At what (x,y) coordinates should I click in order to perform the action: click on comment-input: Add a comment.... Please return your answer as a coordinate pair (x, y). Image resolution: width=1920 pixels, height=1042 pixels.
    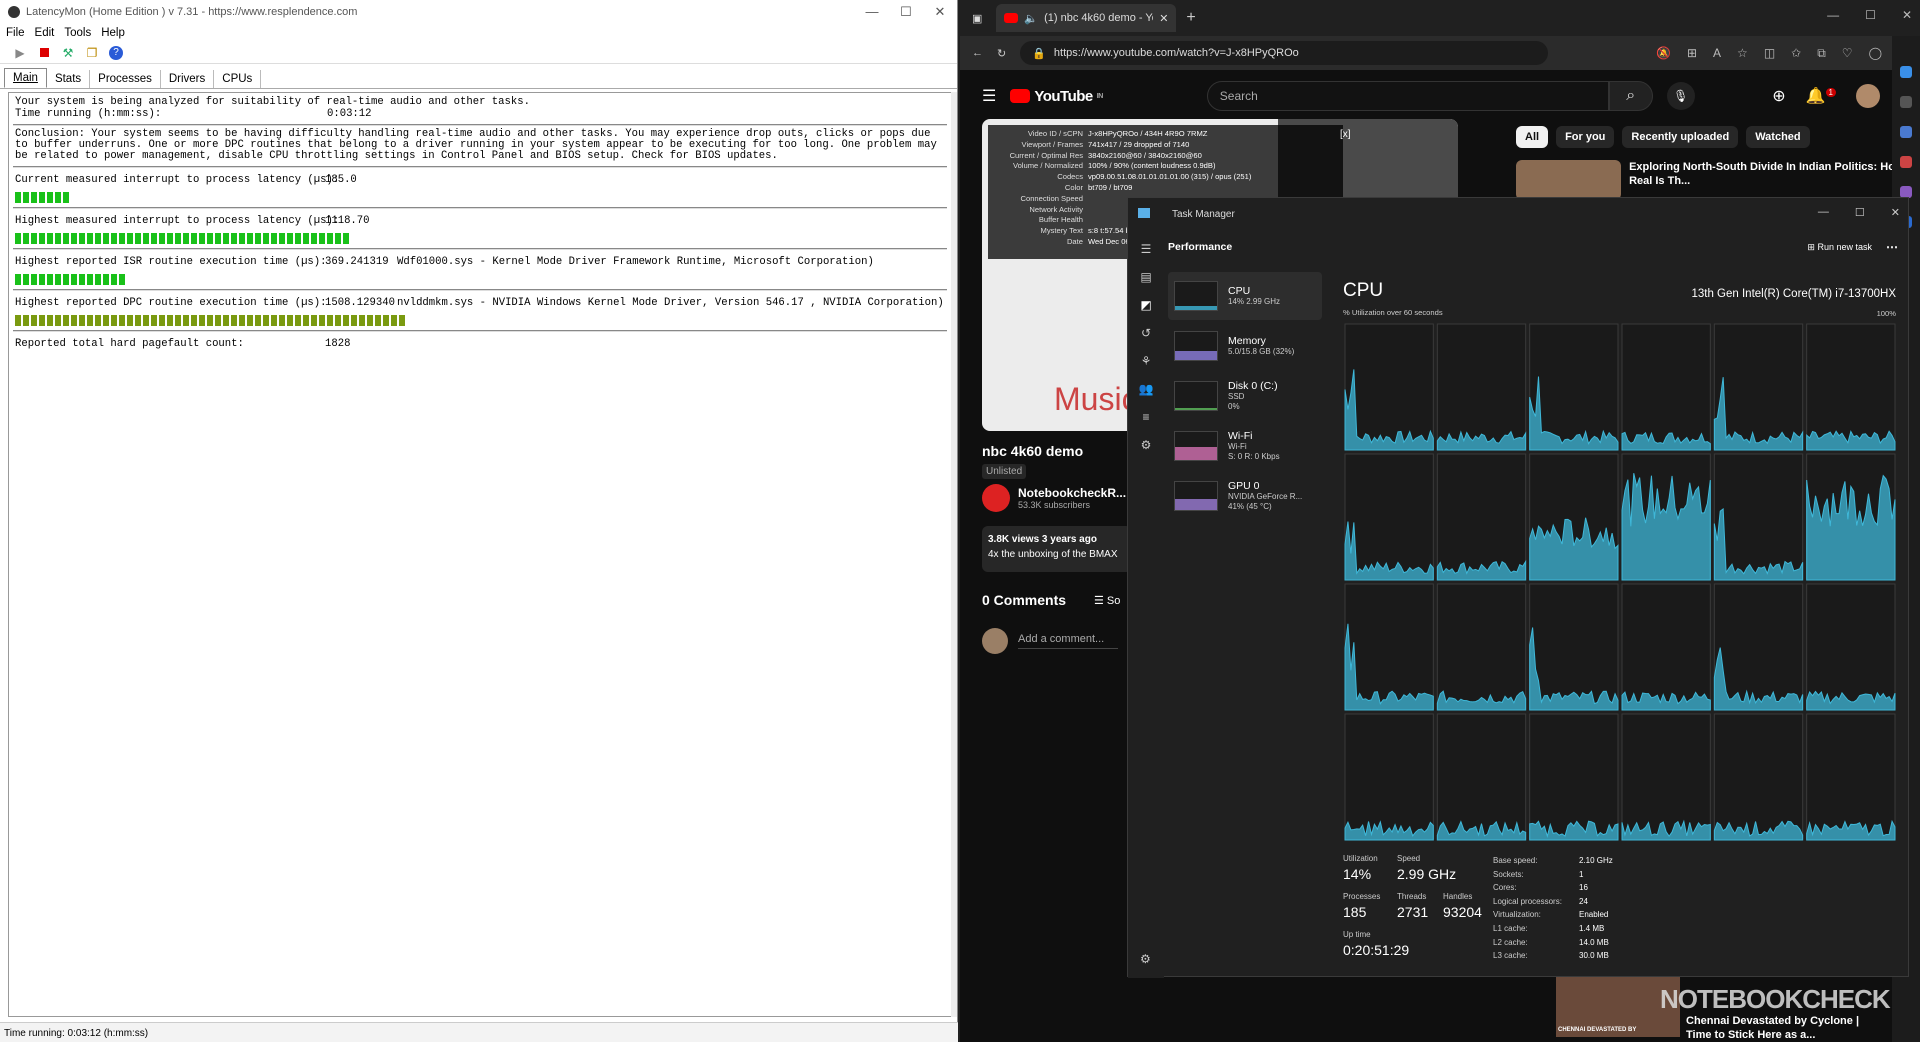
    Looking at the image, I should click on (1068, 641).